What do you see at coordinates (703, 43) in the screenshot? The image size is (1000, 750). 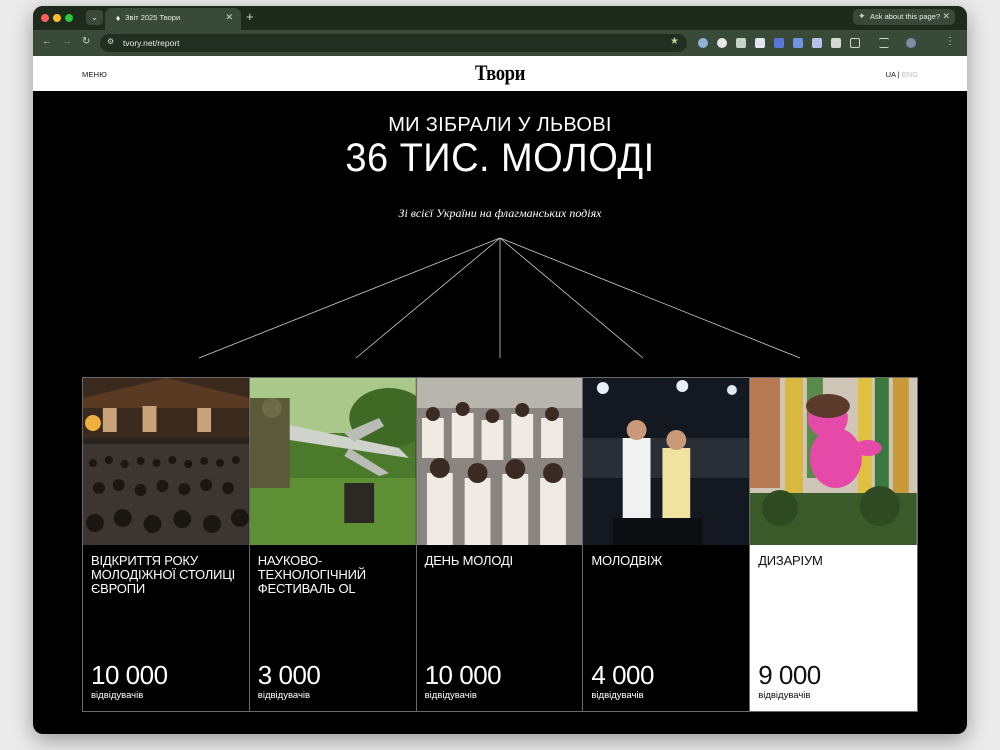 I see `extension-cloud-icon` at bounding box center [703, 43].